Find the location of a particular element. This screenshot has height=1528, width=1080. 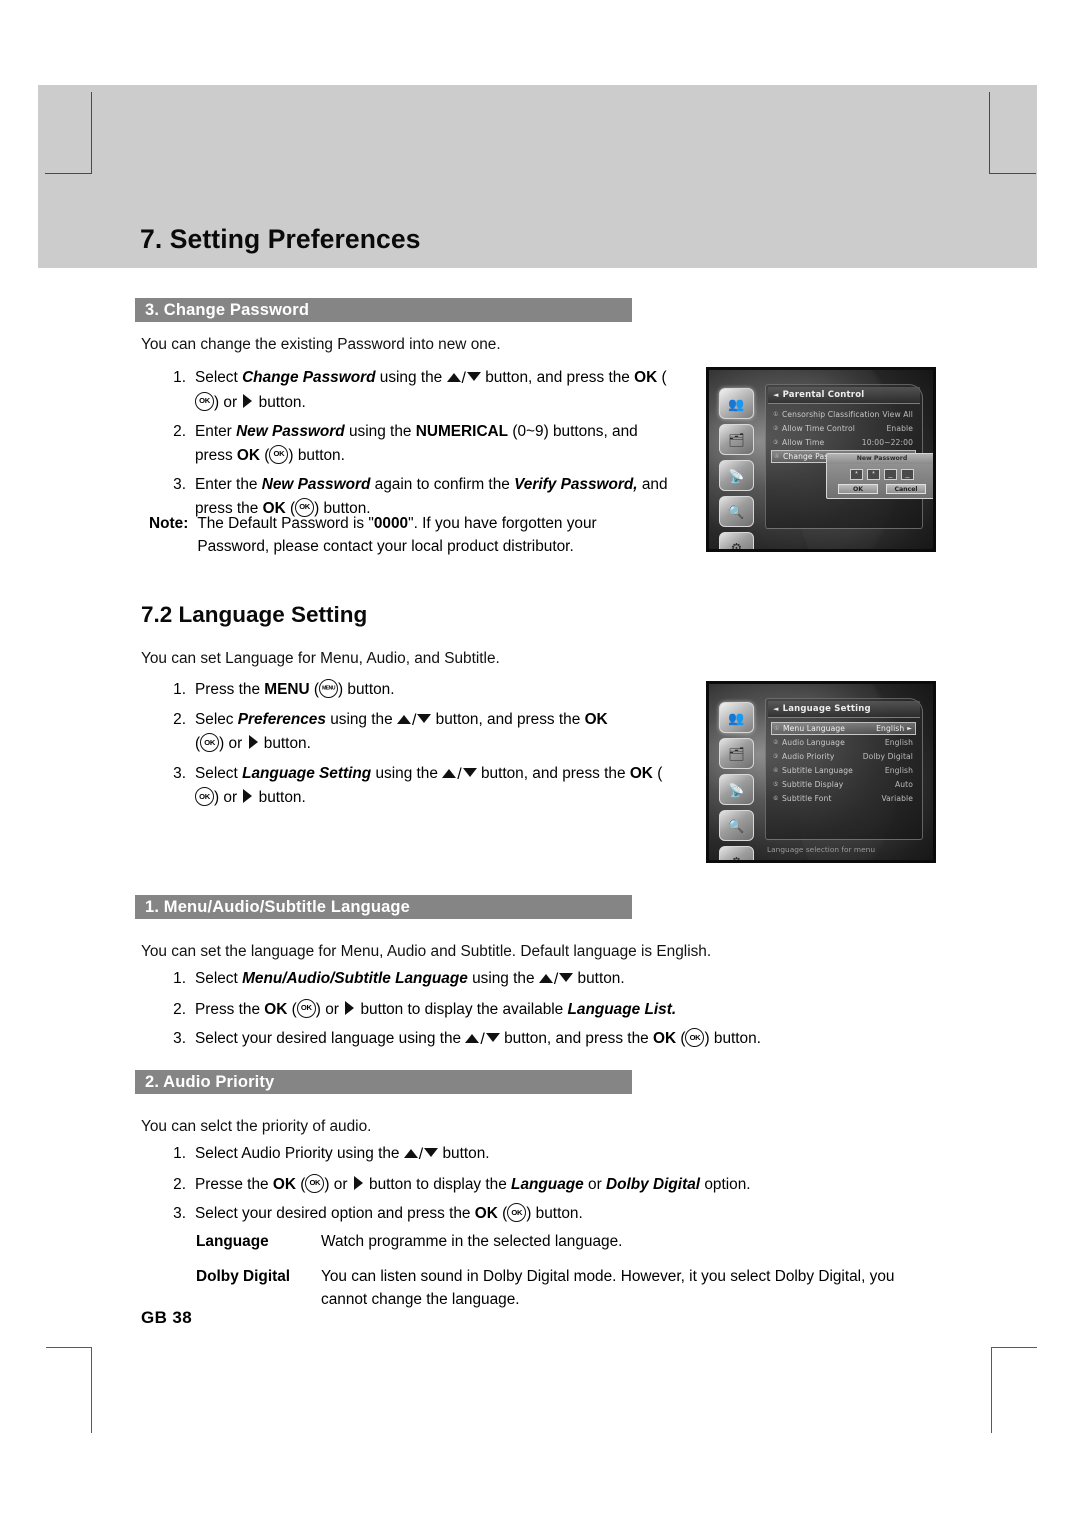

row-value: 10:00~22:00 is located at coordinates (887, 442).